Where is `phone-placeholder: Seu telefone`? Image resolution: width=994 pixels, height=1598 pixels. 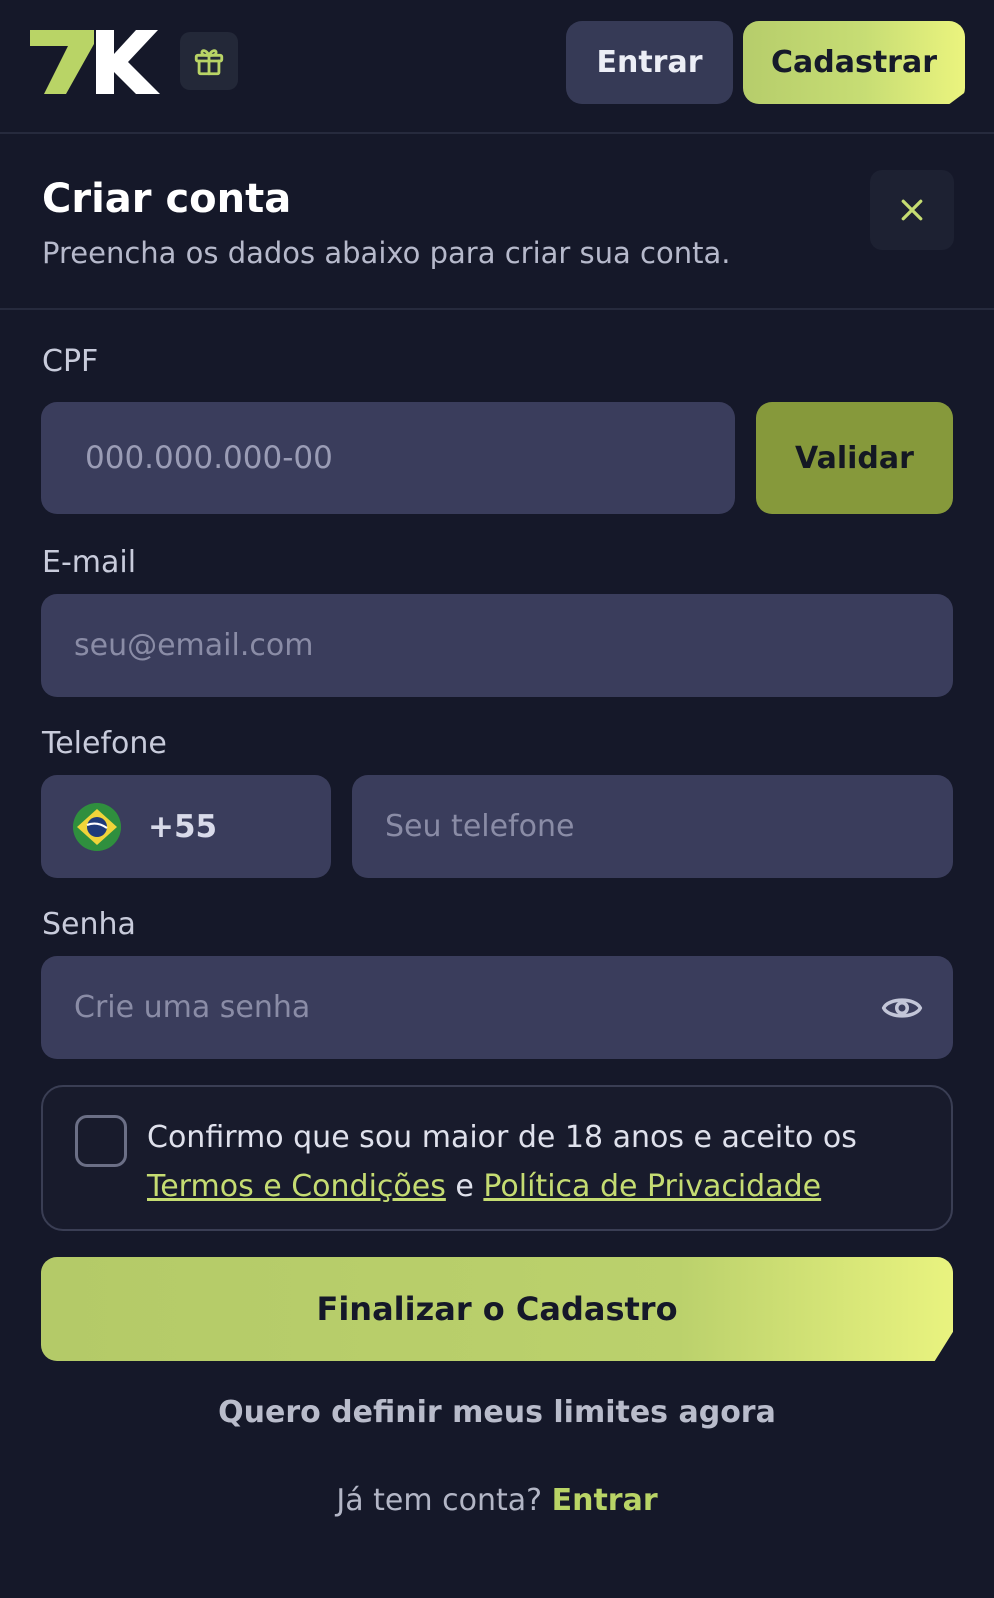
phone-placeholder: Seu telefone is located at coordinates (480, 826).